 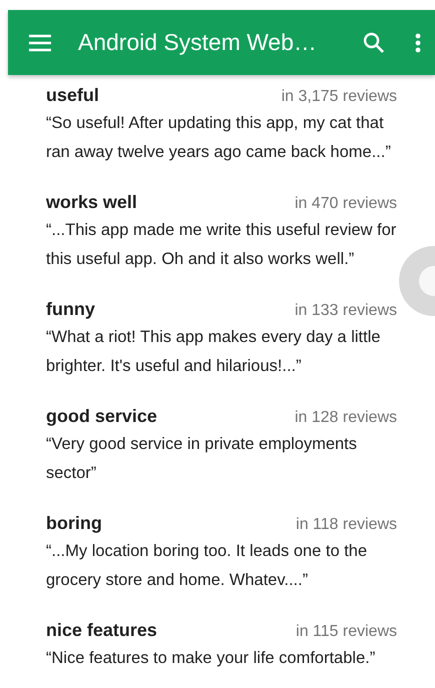 I want to click on review-count: in 133 reviews, so click(x=345, y=311).